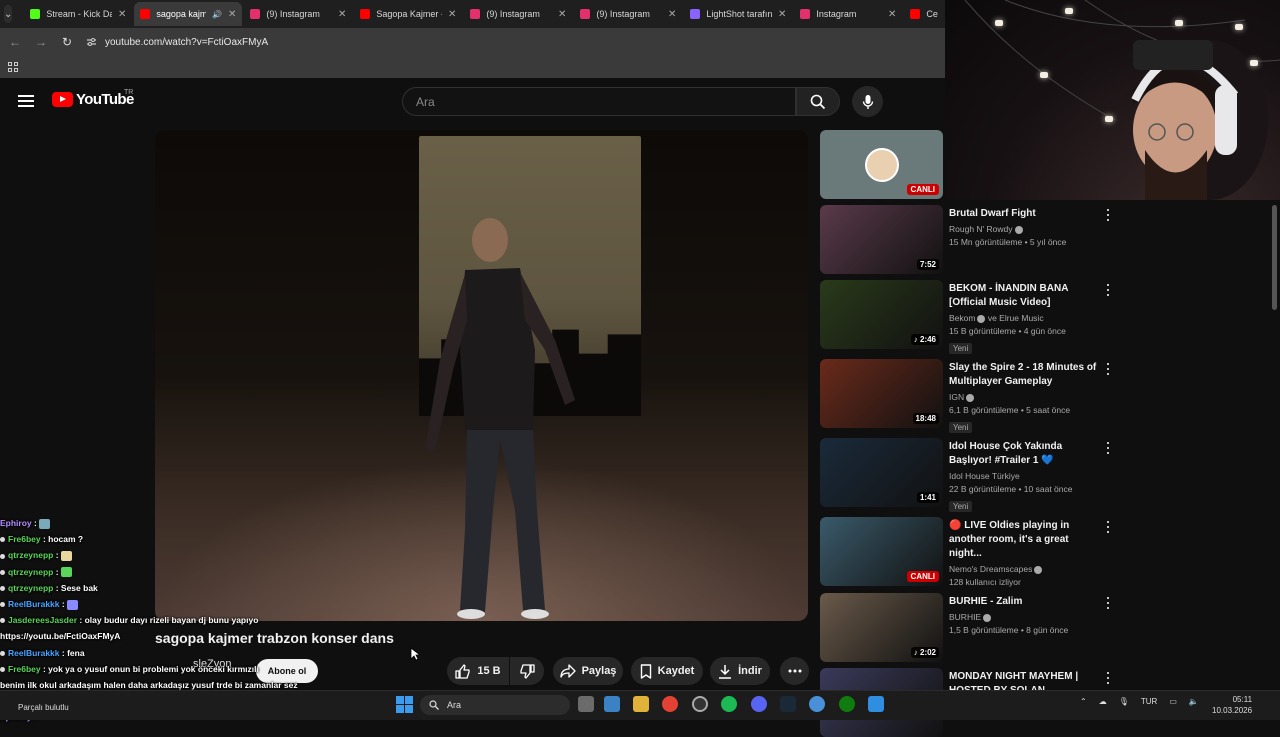  I want to click on tab-search-menu-icon: ⌄, so click(8, 14).